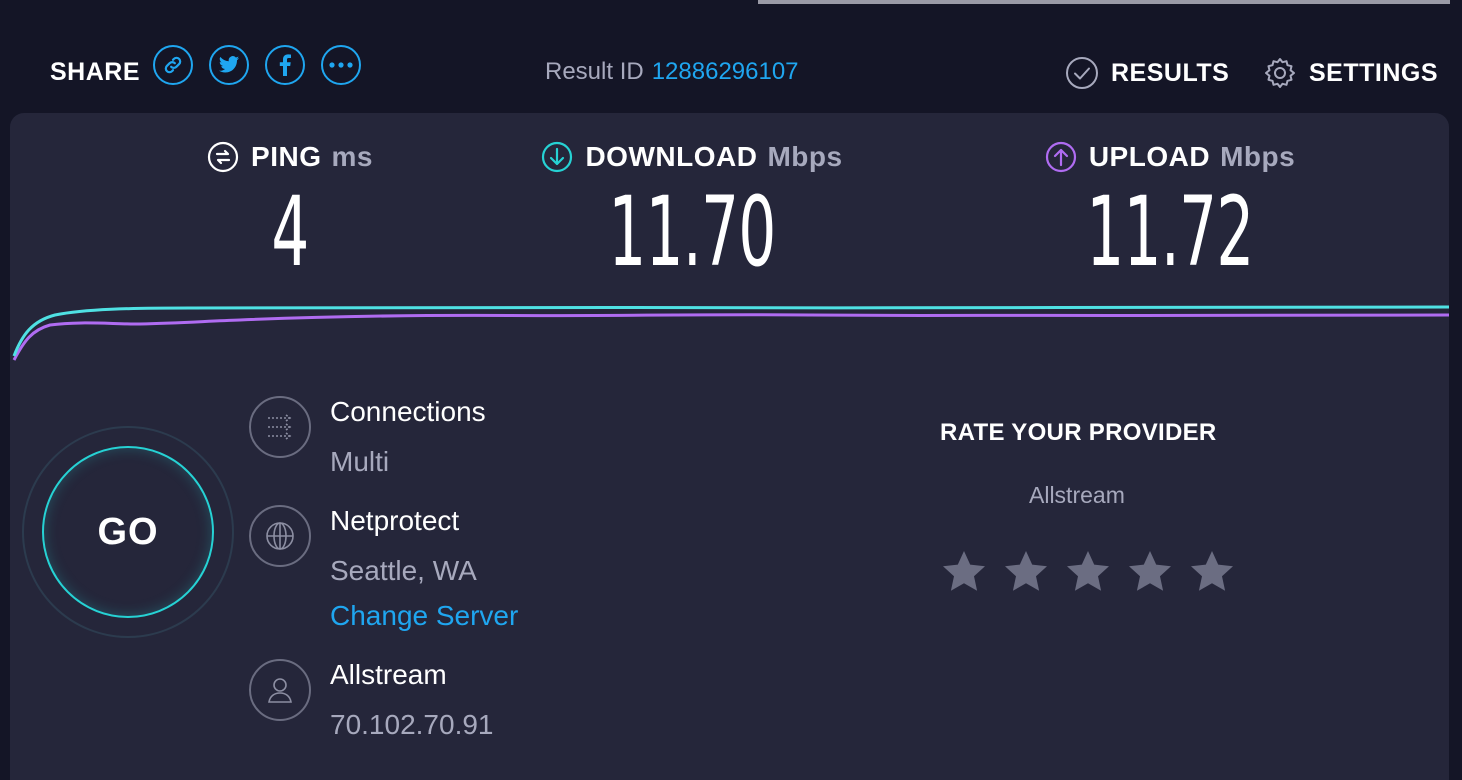  I want to click on server-location: Seattle, WA, so click(403, 570).